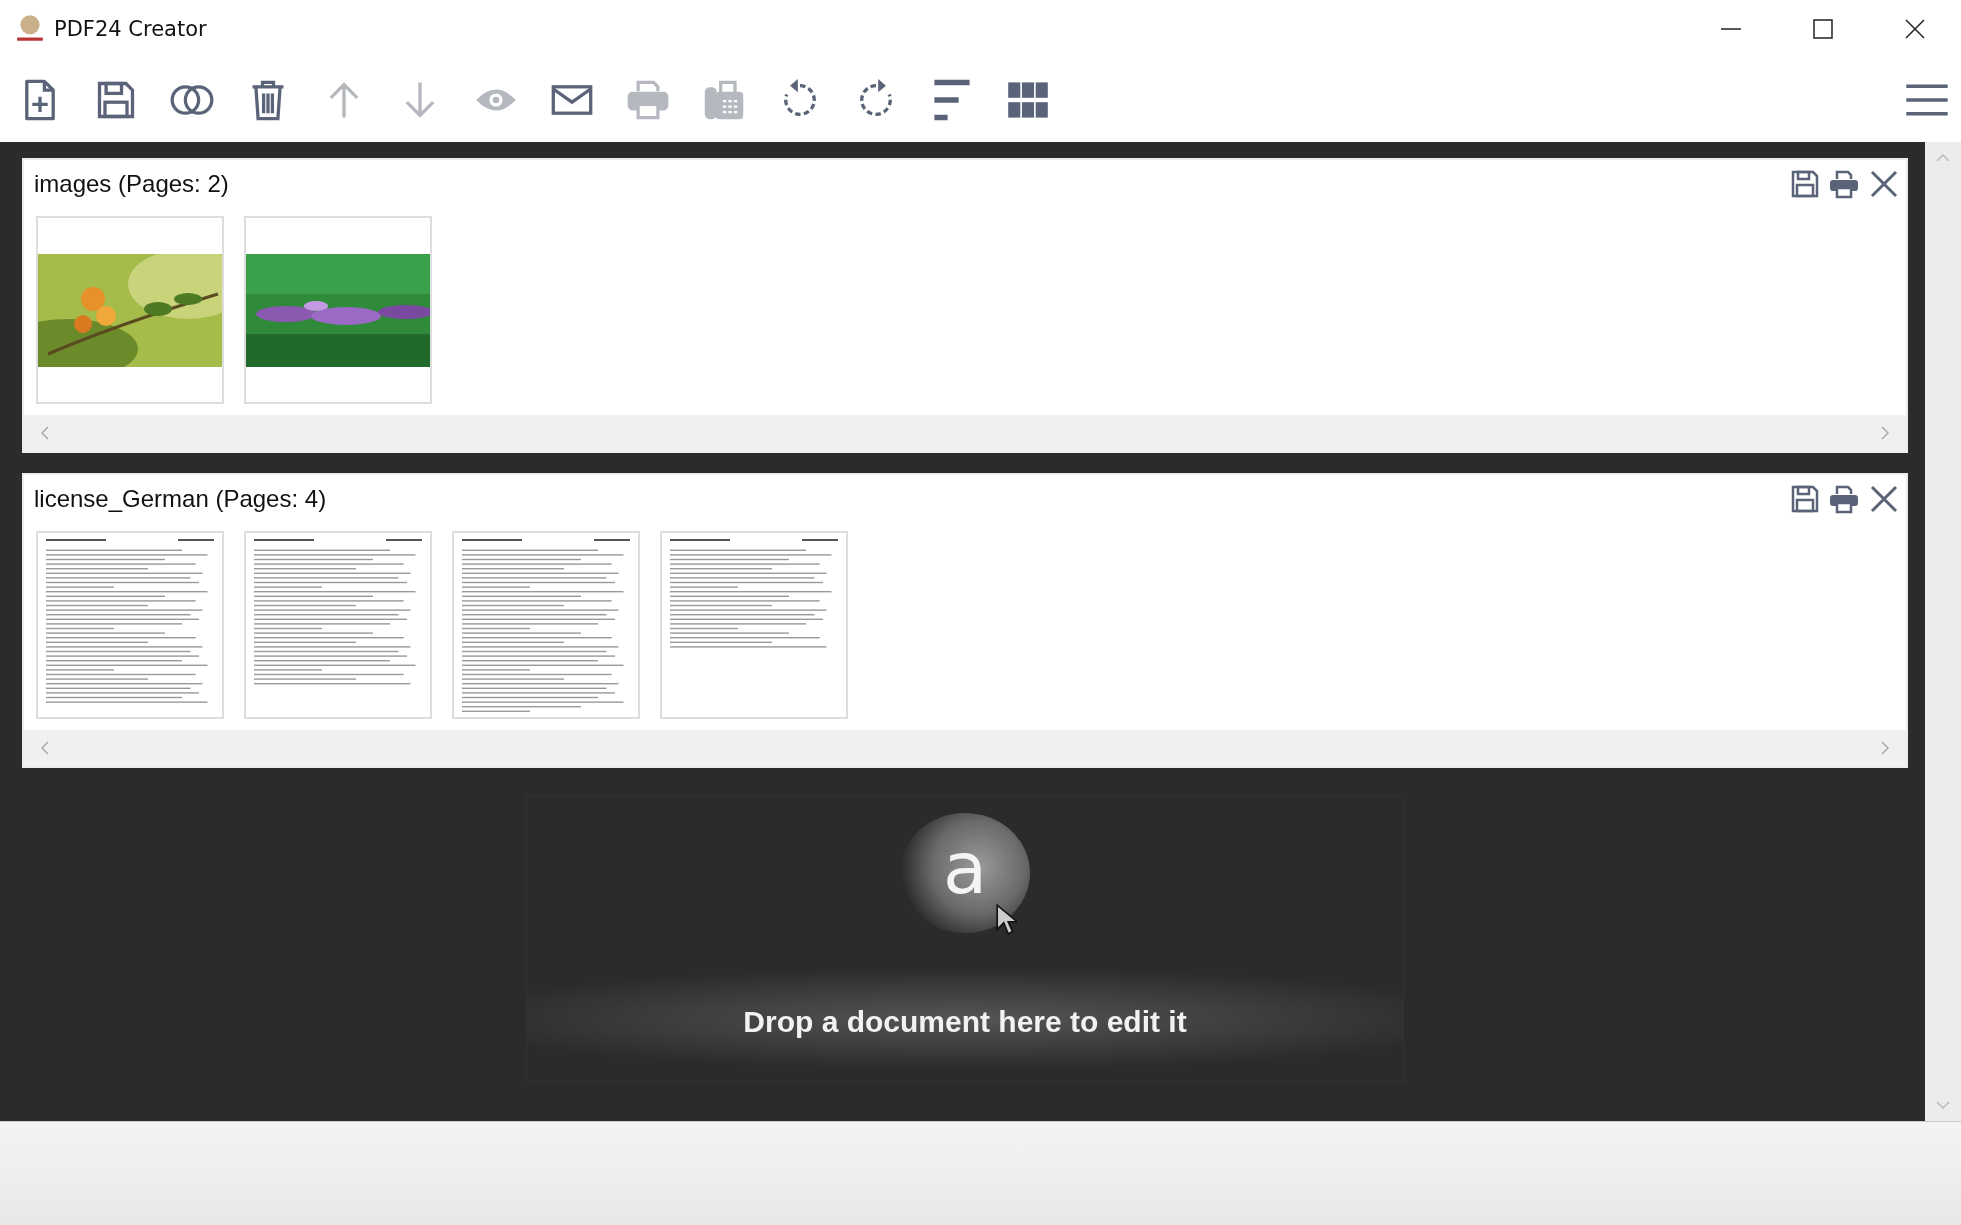  Describe the element at coordinates (180, 499) in the screenshot. I see `document-title: license_German (Pages: 4)` at that location.